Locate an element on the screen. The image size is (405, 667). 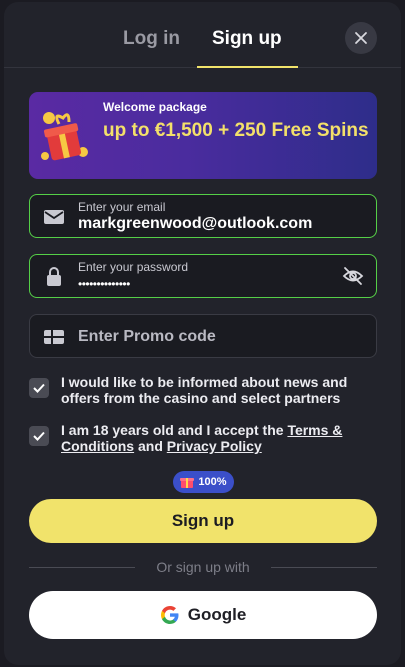
age-consent-checkbox is located at coordinates (39, 436).